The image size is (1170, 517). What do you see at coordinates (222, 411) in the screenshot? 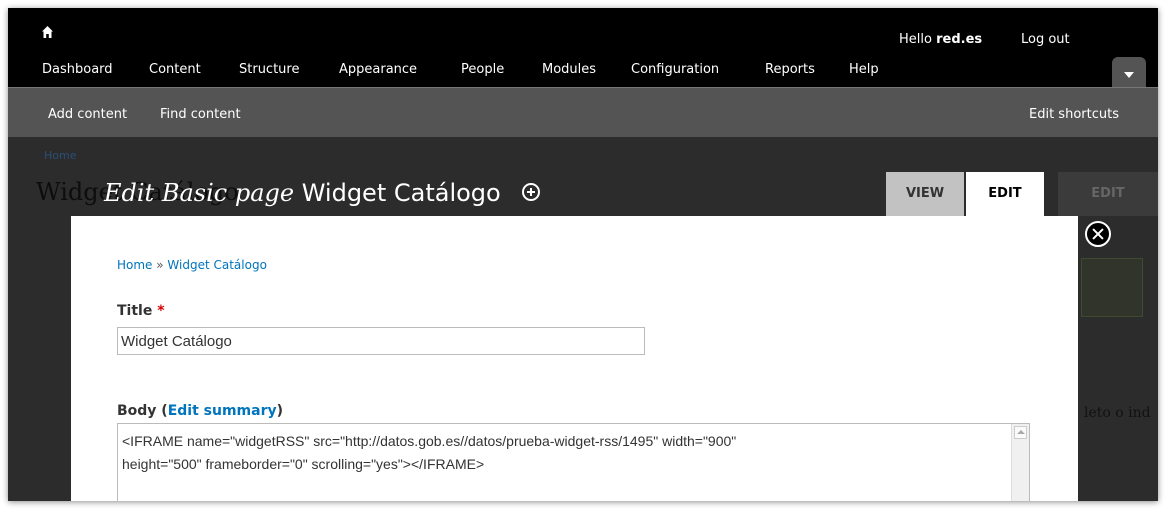
I see `edit-summary-link: Edit summary` at bounding box center [222, 411].